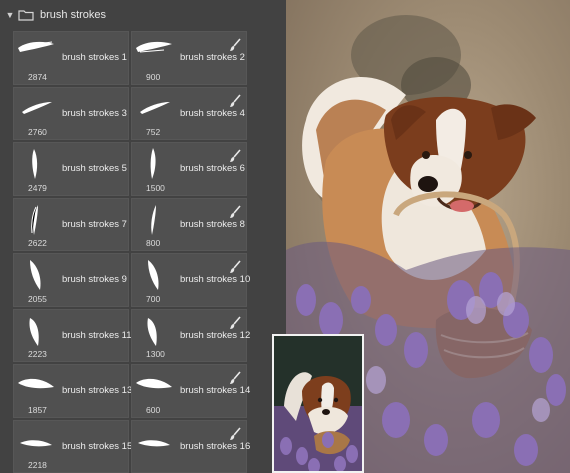 Image resolution: width=570 pixels, height=473 pixels. I want to click on brush-preset: brush strokes 9 2055, so click(71, 280).